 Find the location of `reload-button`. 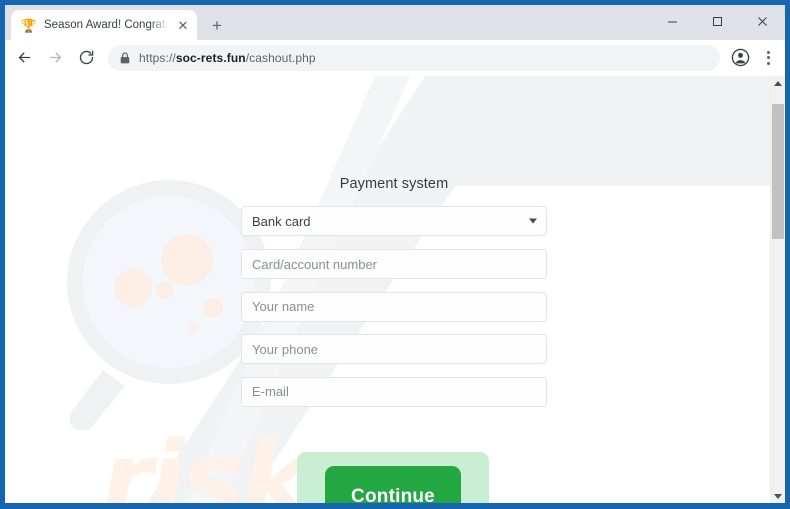

reload-button is located at coordinates (86, 58).